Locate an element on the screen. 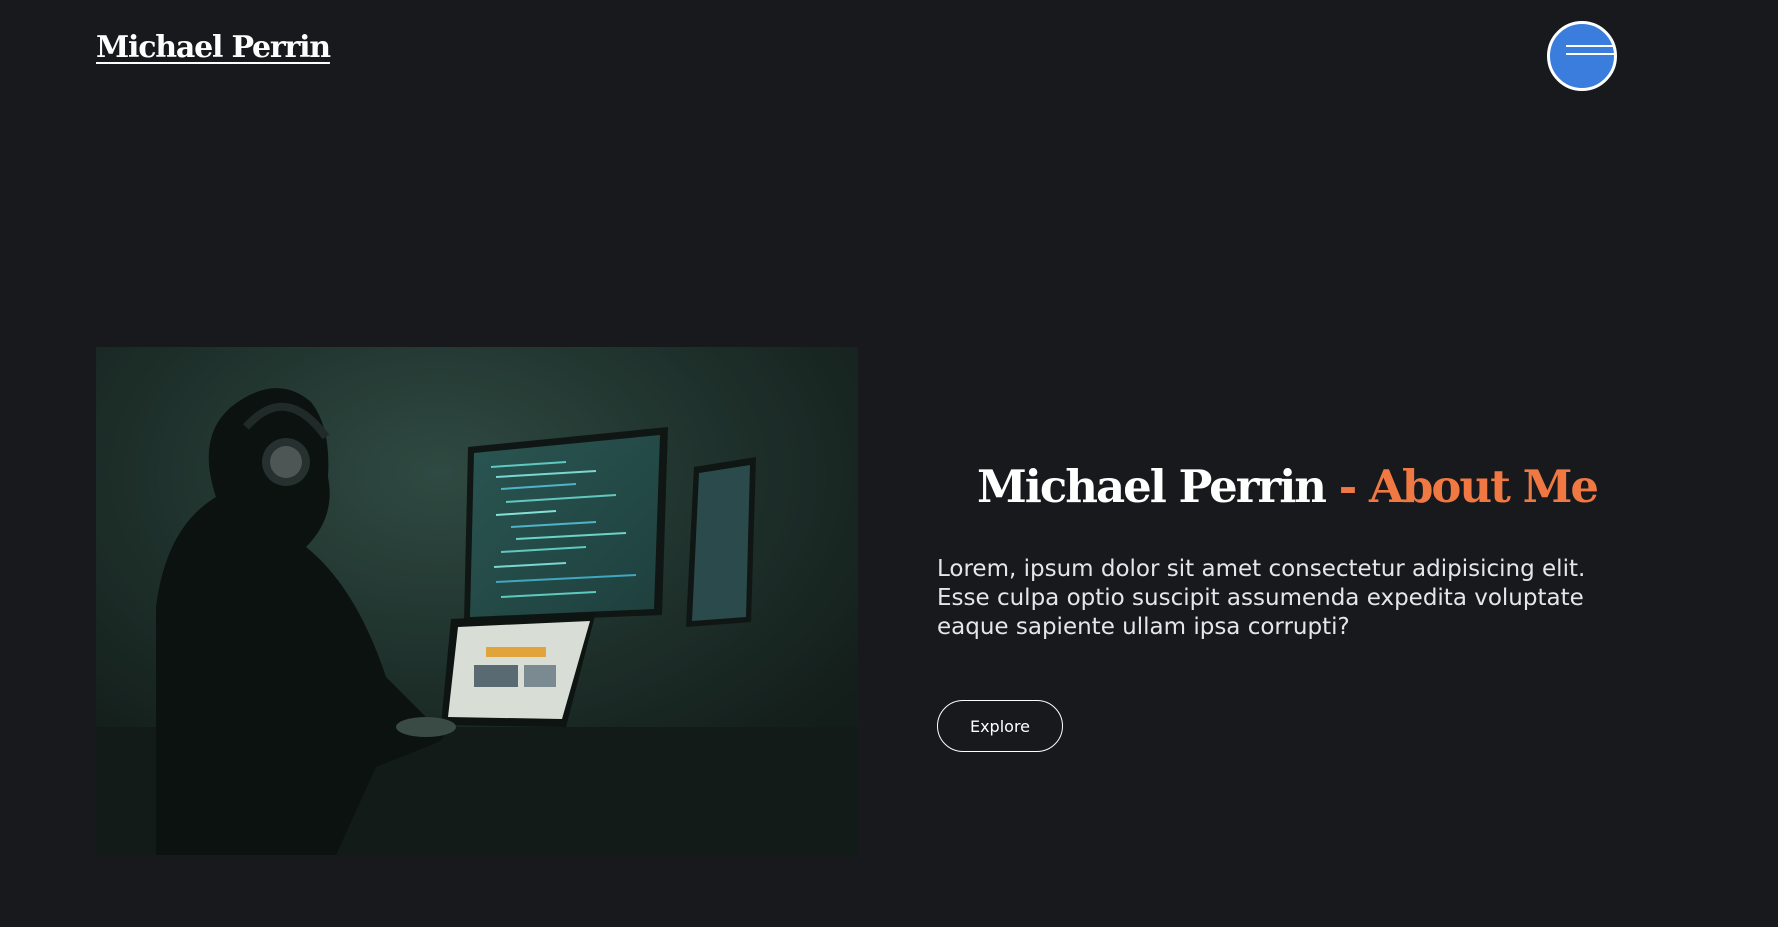  site-logo-link: Michael Perrin is located at coordinates (213, 47).